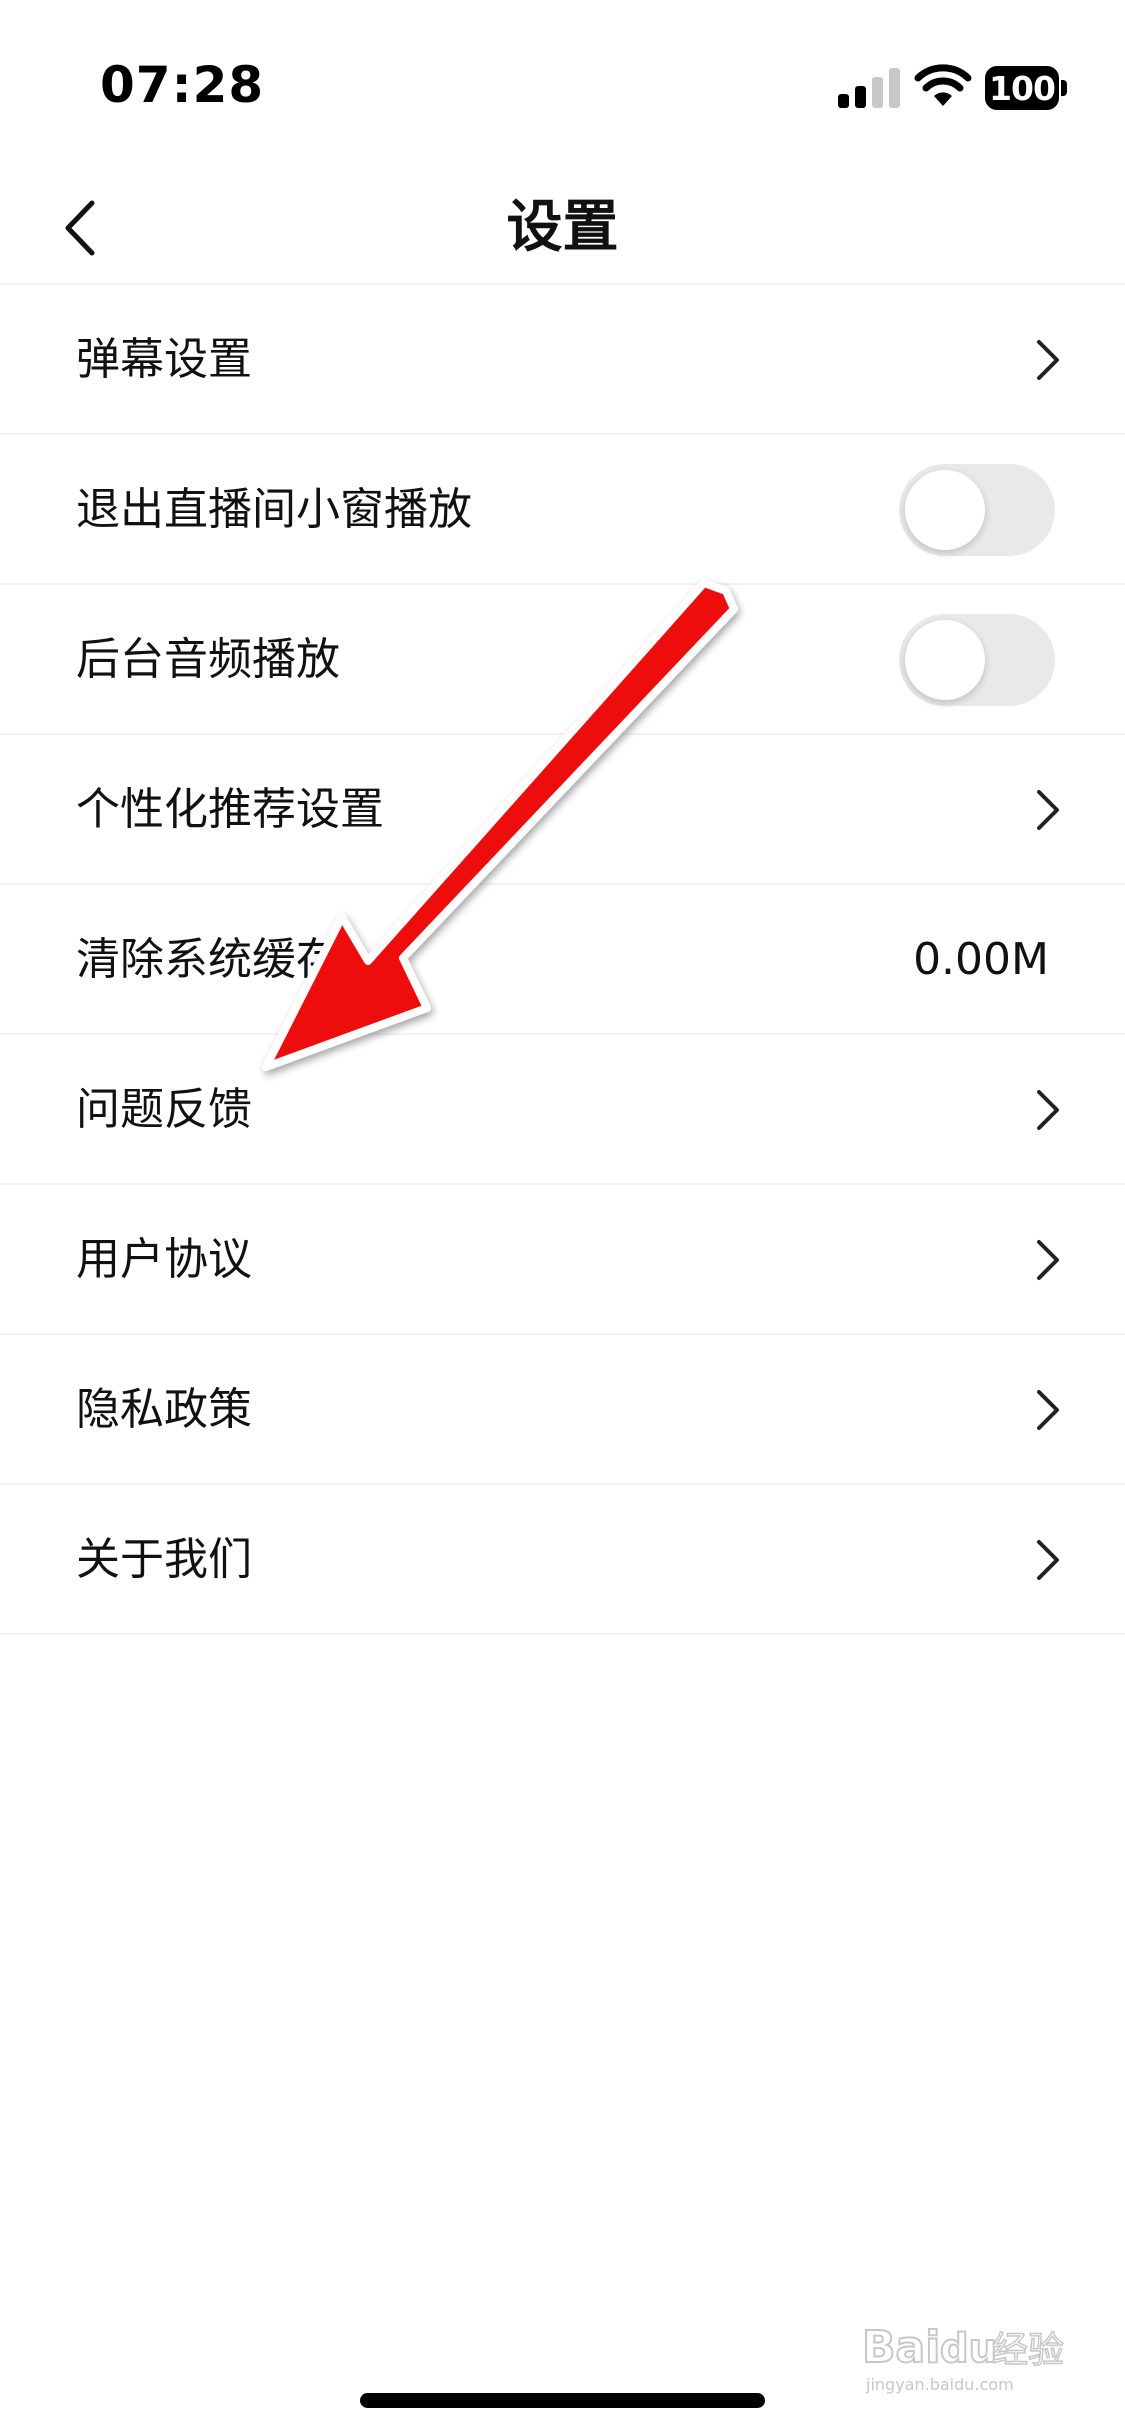 Image resolution: width=1125 pixels, height=2436 pixels. Describe the element at coordinates (562, 1410) in the screenshot. I see `settings-item-privacy-policy: 隐私政策` at that location.